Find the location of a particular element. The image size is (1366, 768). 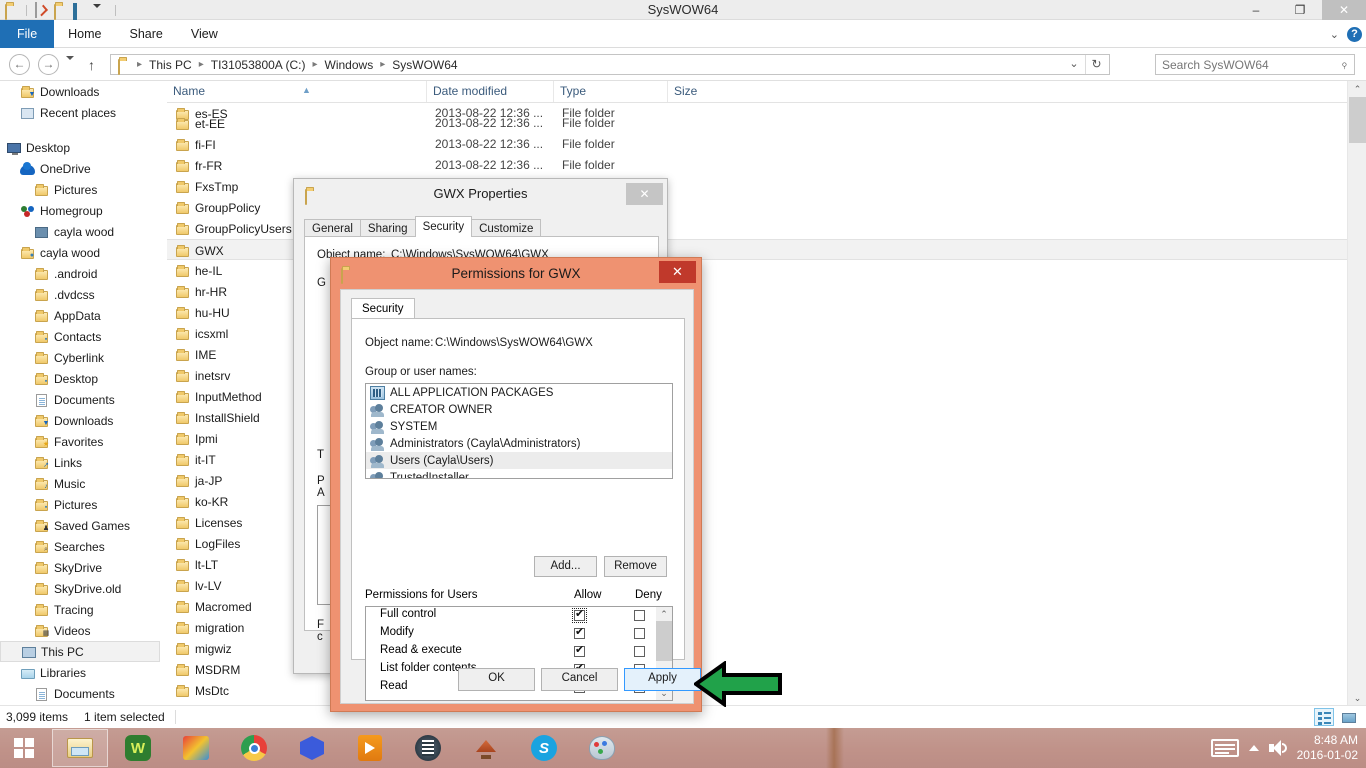

sidebar-item-onedrive: OneDrive is located at coordinates (80, 168).